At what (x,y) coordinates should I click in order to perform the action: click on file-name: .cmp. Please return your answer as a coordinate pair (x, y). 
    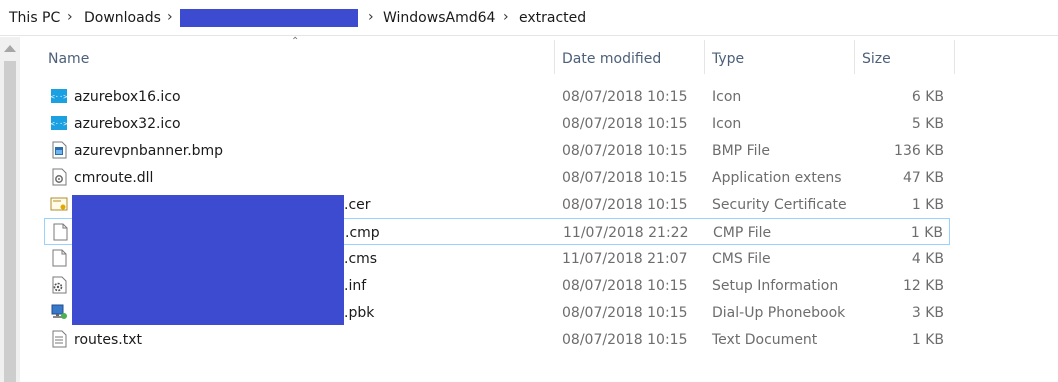
    Looking at the image, I should click on (362, 233).